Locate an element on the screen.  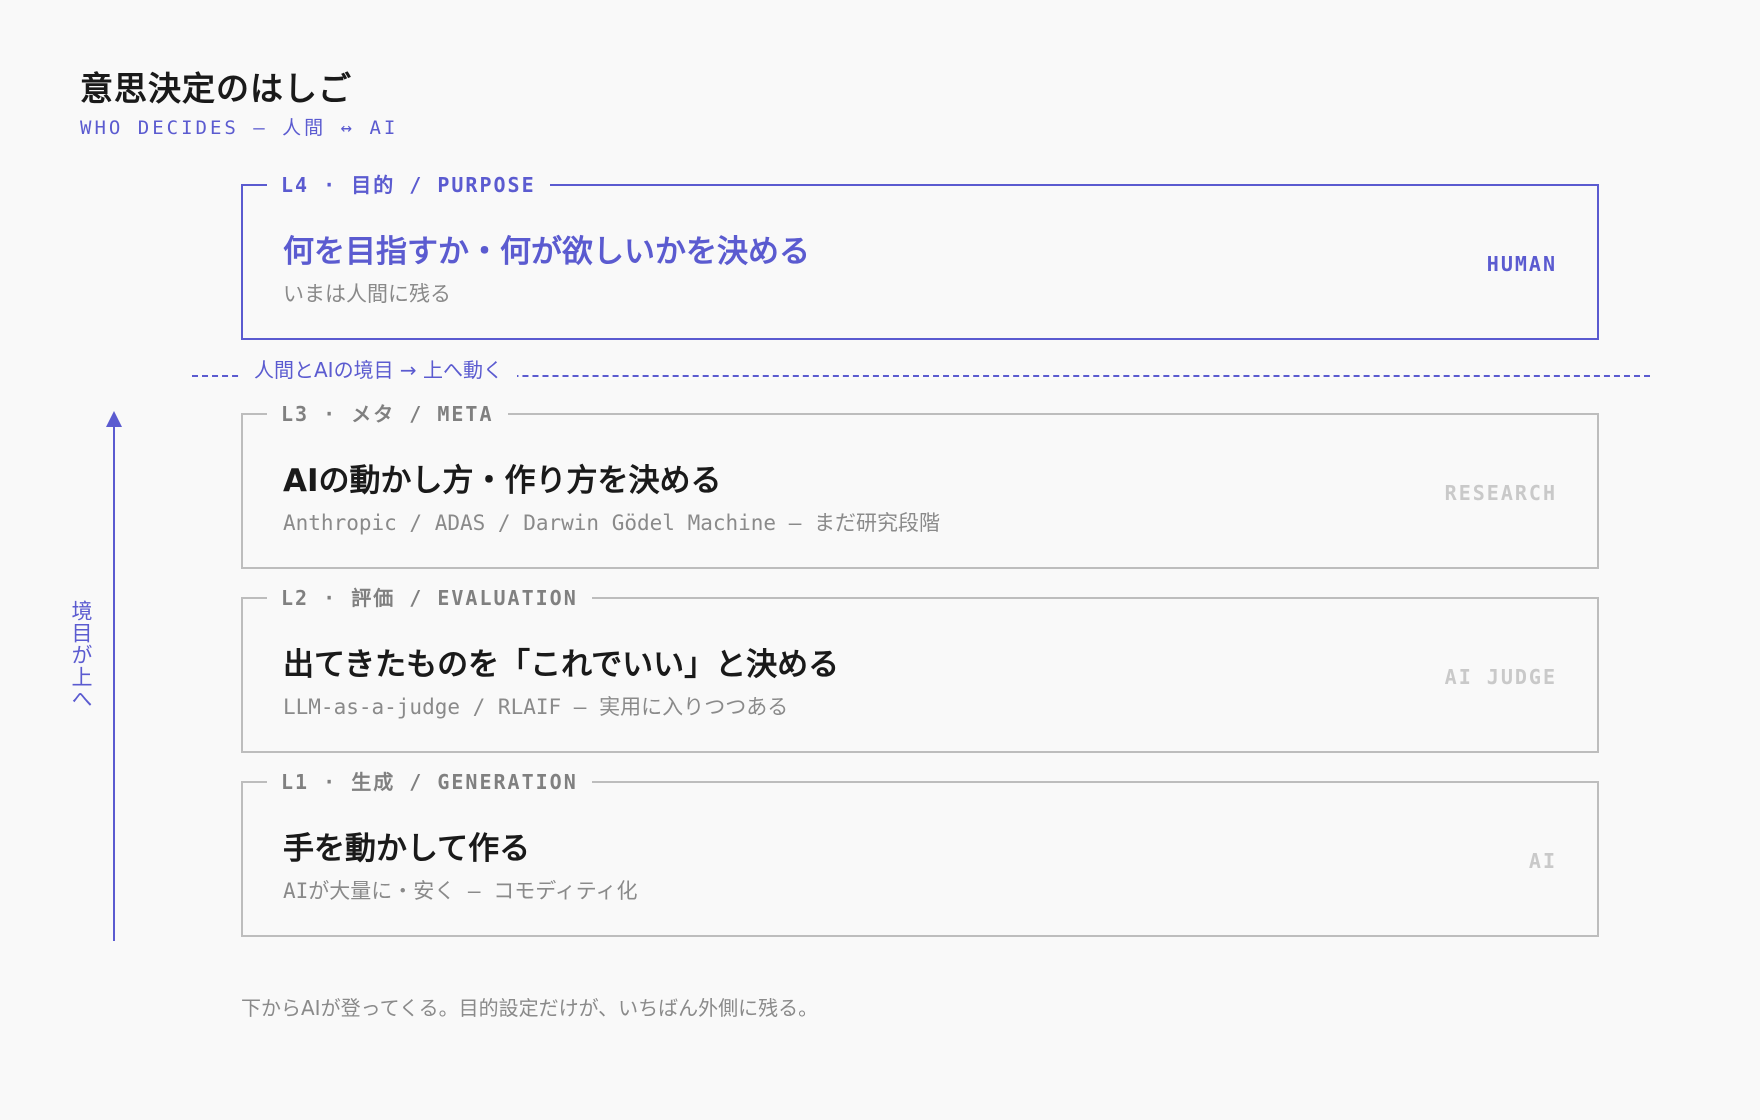
level-description: AIが大量に・安く — コモディティ化 is located at coordinates (460, 891).